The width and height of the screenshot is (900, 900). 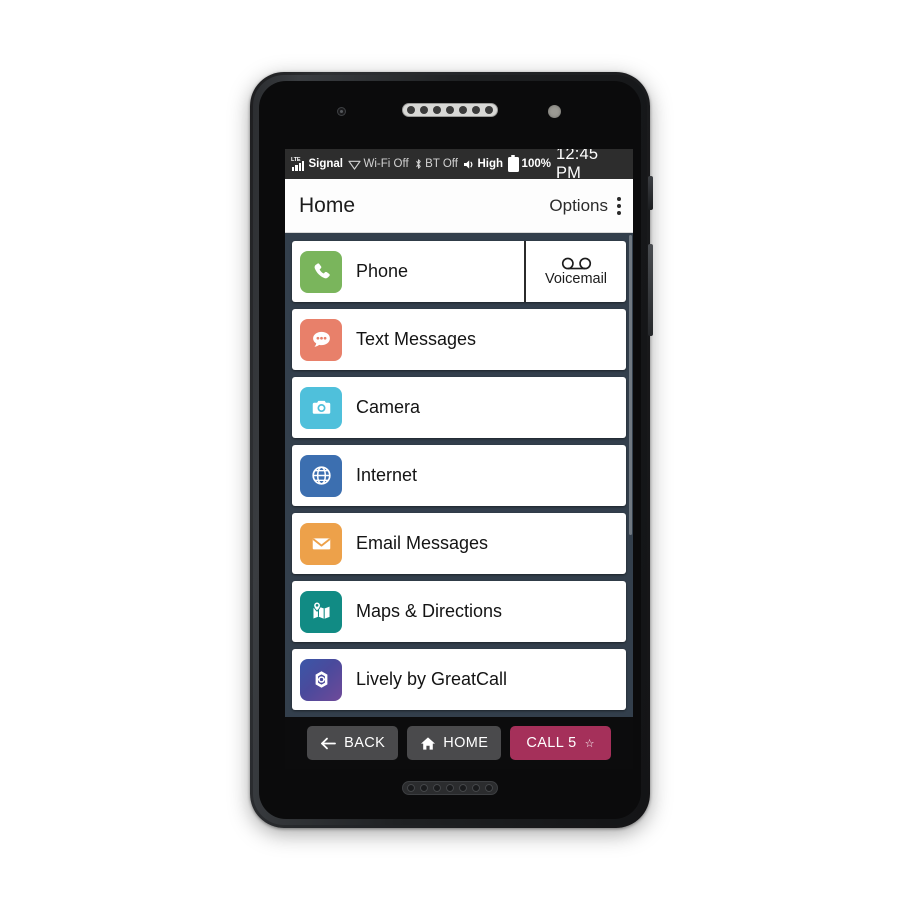 What do you see at coordinates (576, 278) in the screenshot?
I see `voicemail-label: Voicemail` at bounding box center [576, 278].